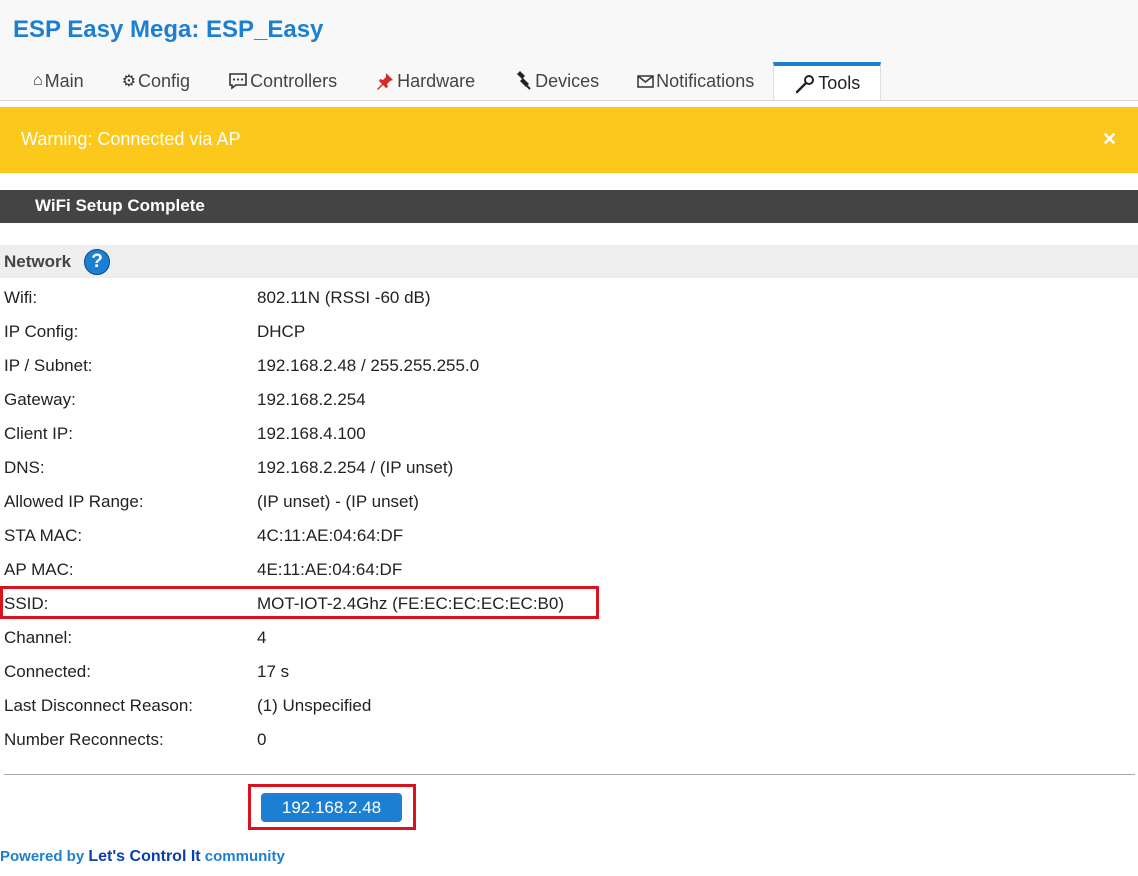 The height and width of the screenshot is (876, 1138). Describe the element at coordinates (569, 638) in the screenshot. I see `table-row: Channel: 4` at that location.